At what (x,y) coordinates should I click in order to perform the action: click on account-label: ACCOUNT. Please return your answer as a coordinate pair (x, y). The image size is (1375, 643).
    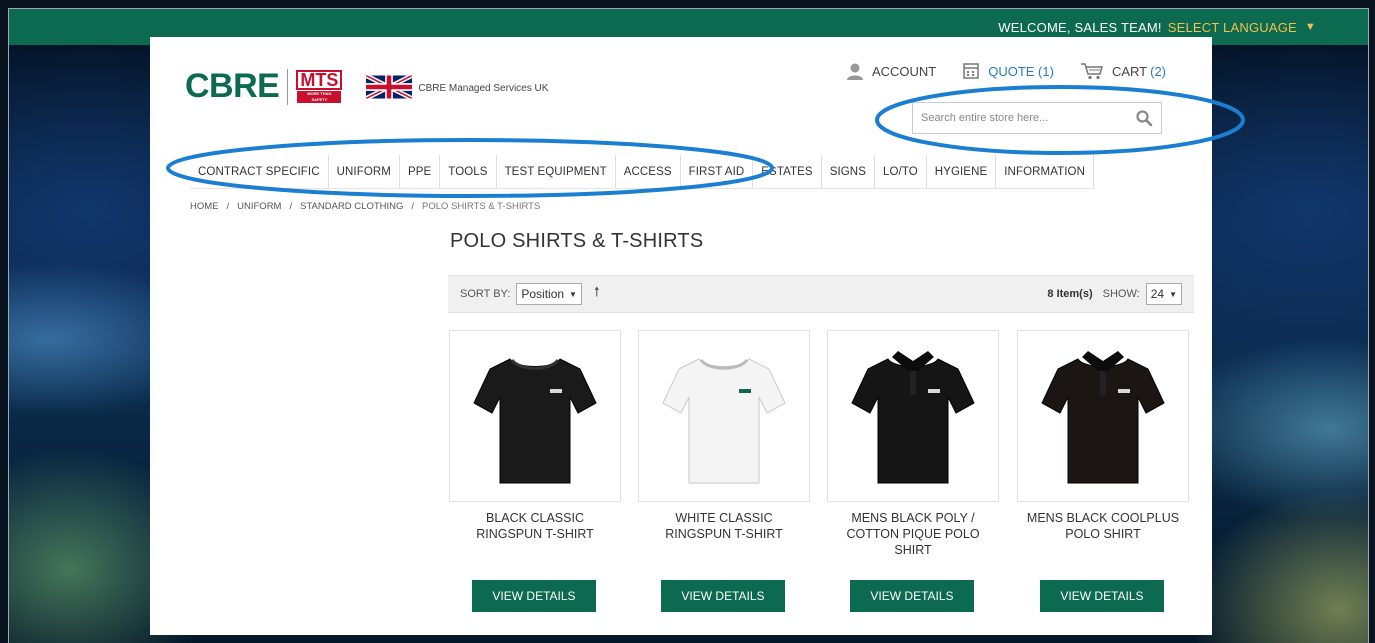
    Looking at the image, I should click on (904, 71).